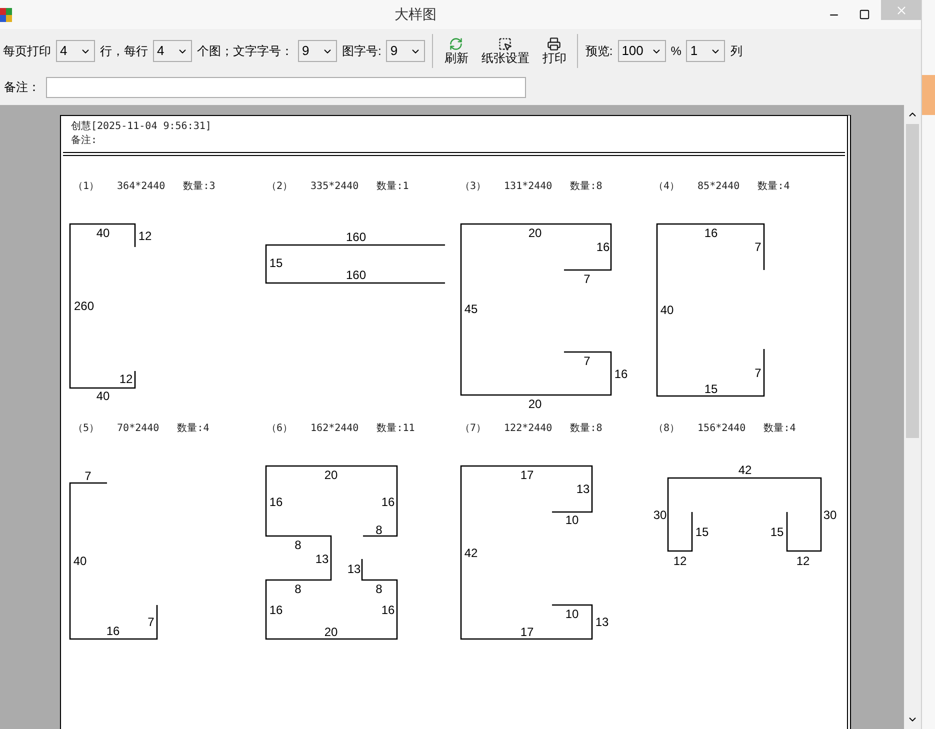  Describe the element at coordinates (554, 43) in the screenshot. I see `printer-icon` at that location.